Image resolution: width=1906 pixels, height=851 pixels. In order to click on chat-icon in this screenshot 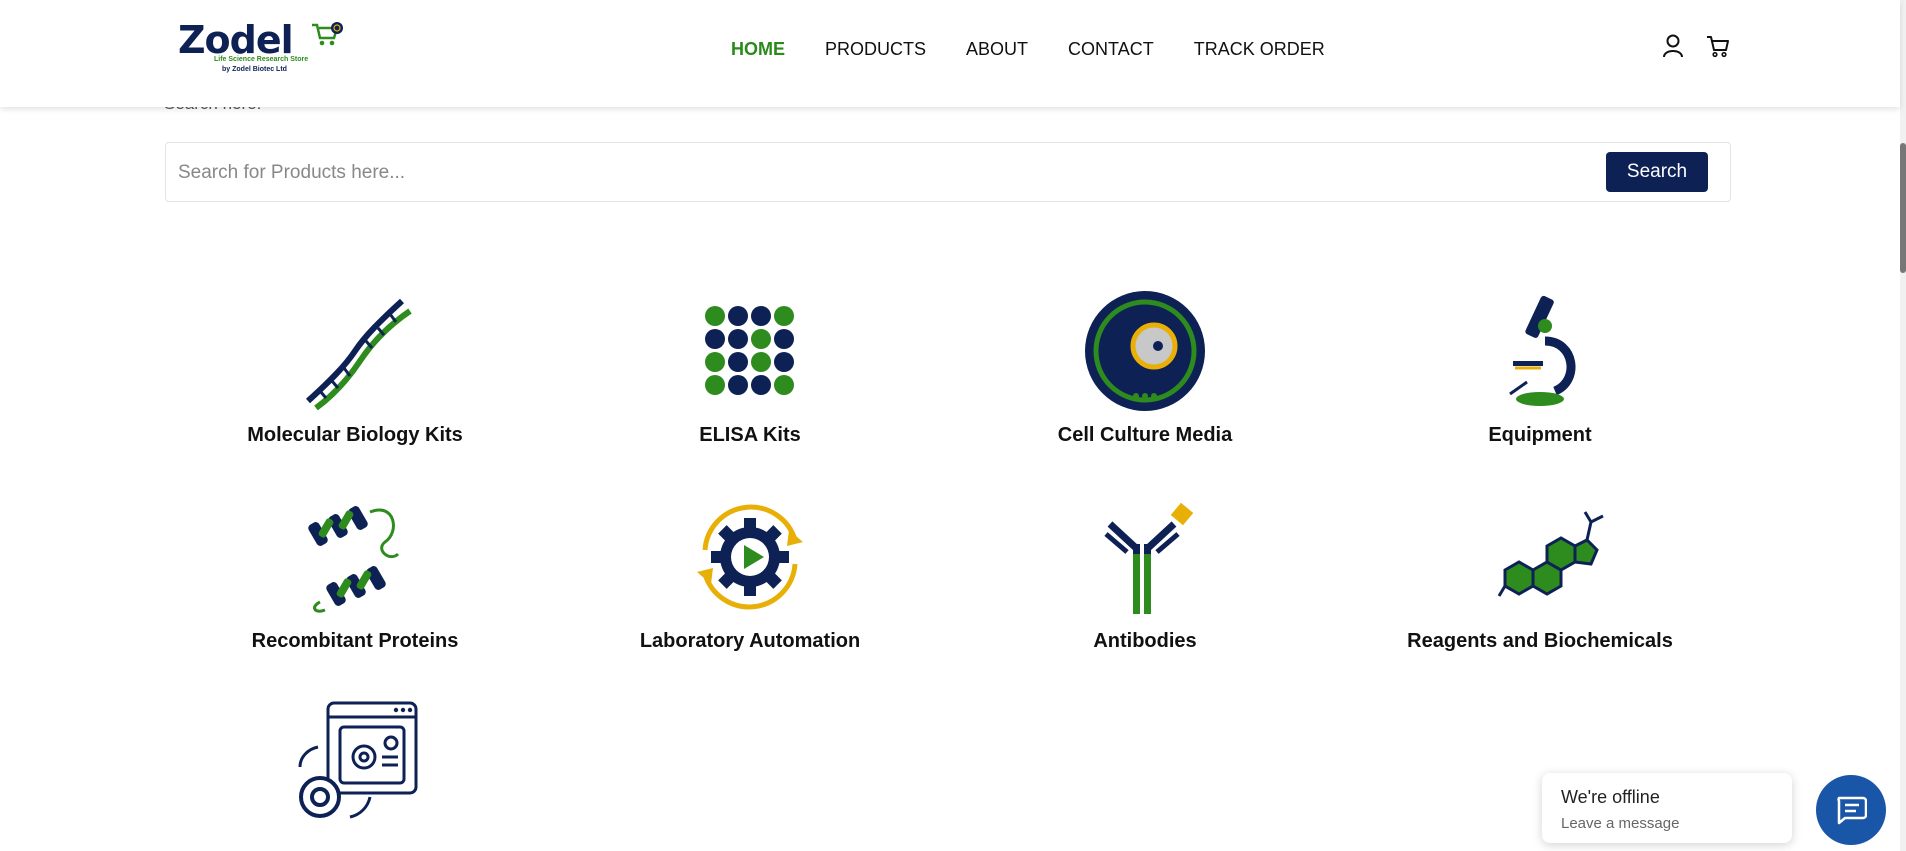, I will do `click(1852, 810)`.